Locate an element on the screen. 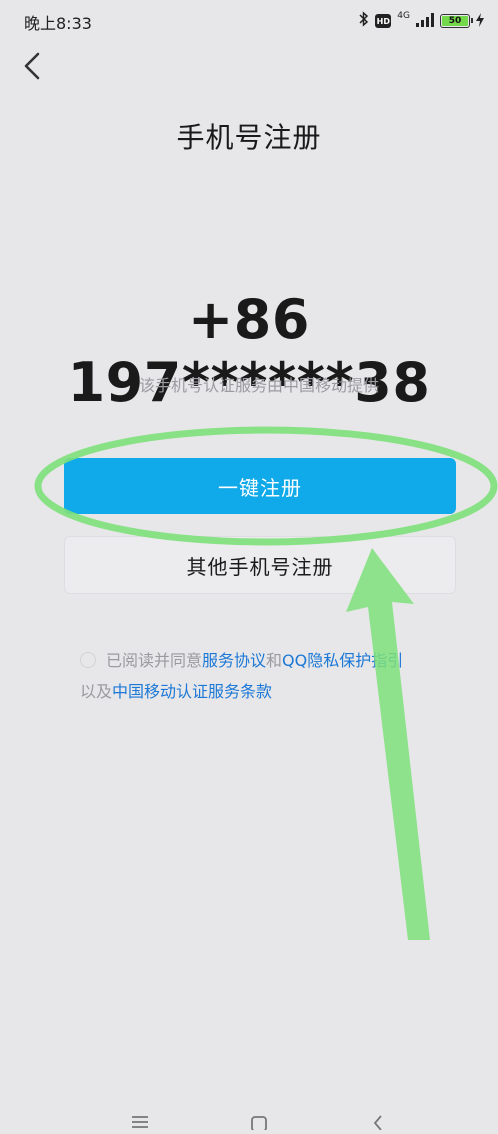 This screenshot has height=1134, width=498. bluetooth-icon is located at coordinates (364, 21).